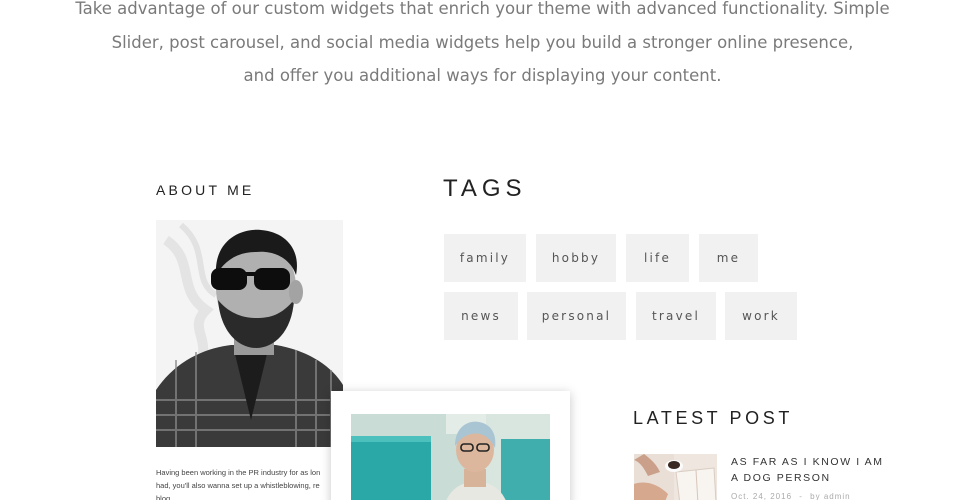 This screenshot has height=500, width=965. I want to click on tag-personal: personal, so click(576, 316).